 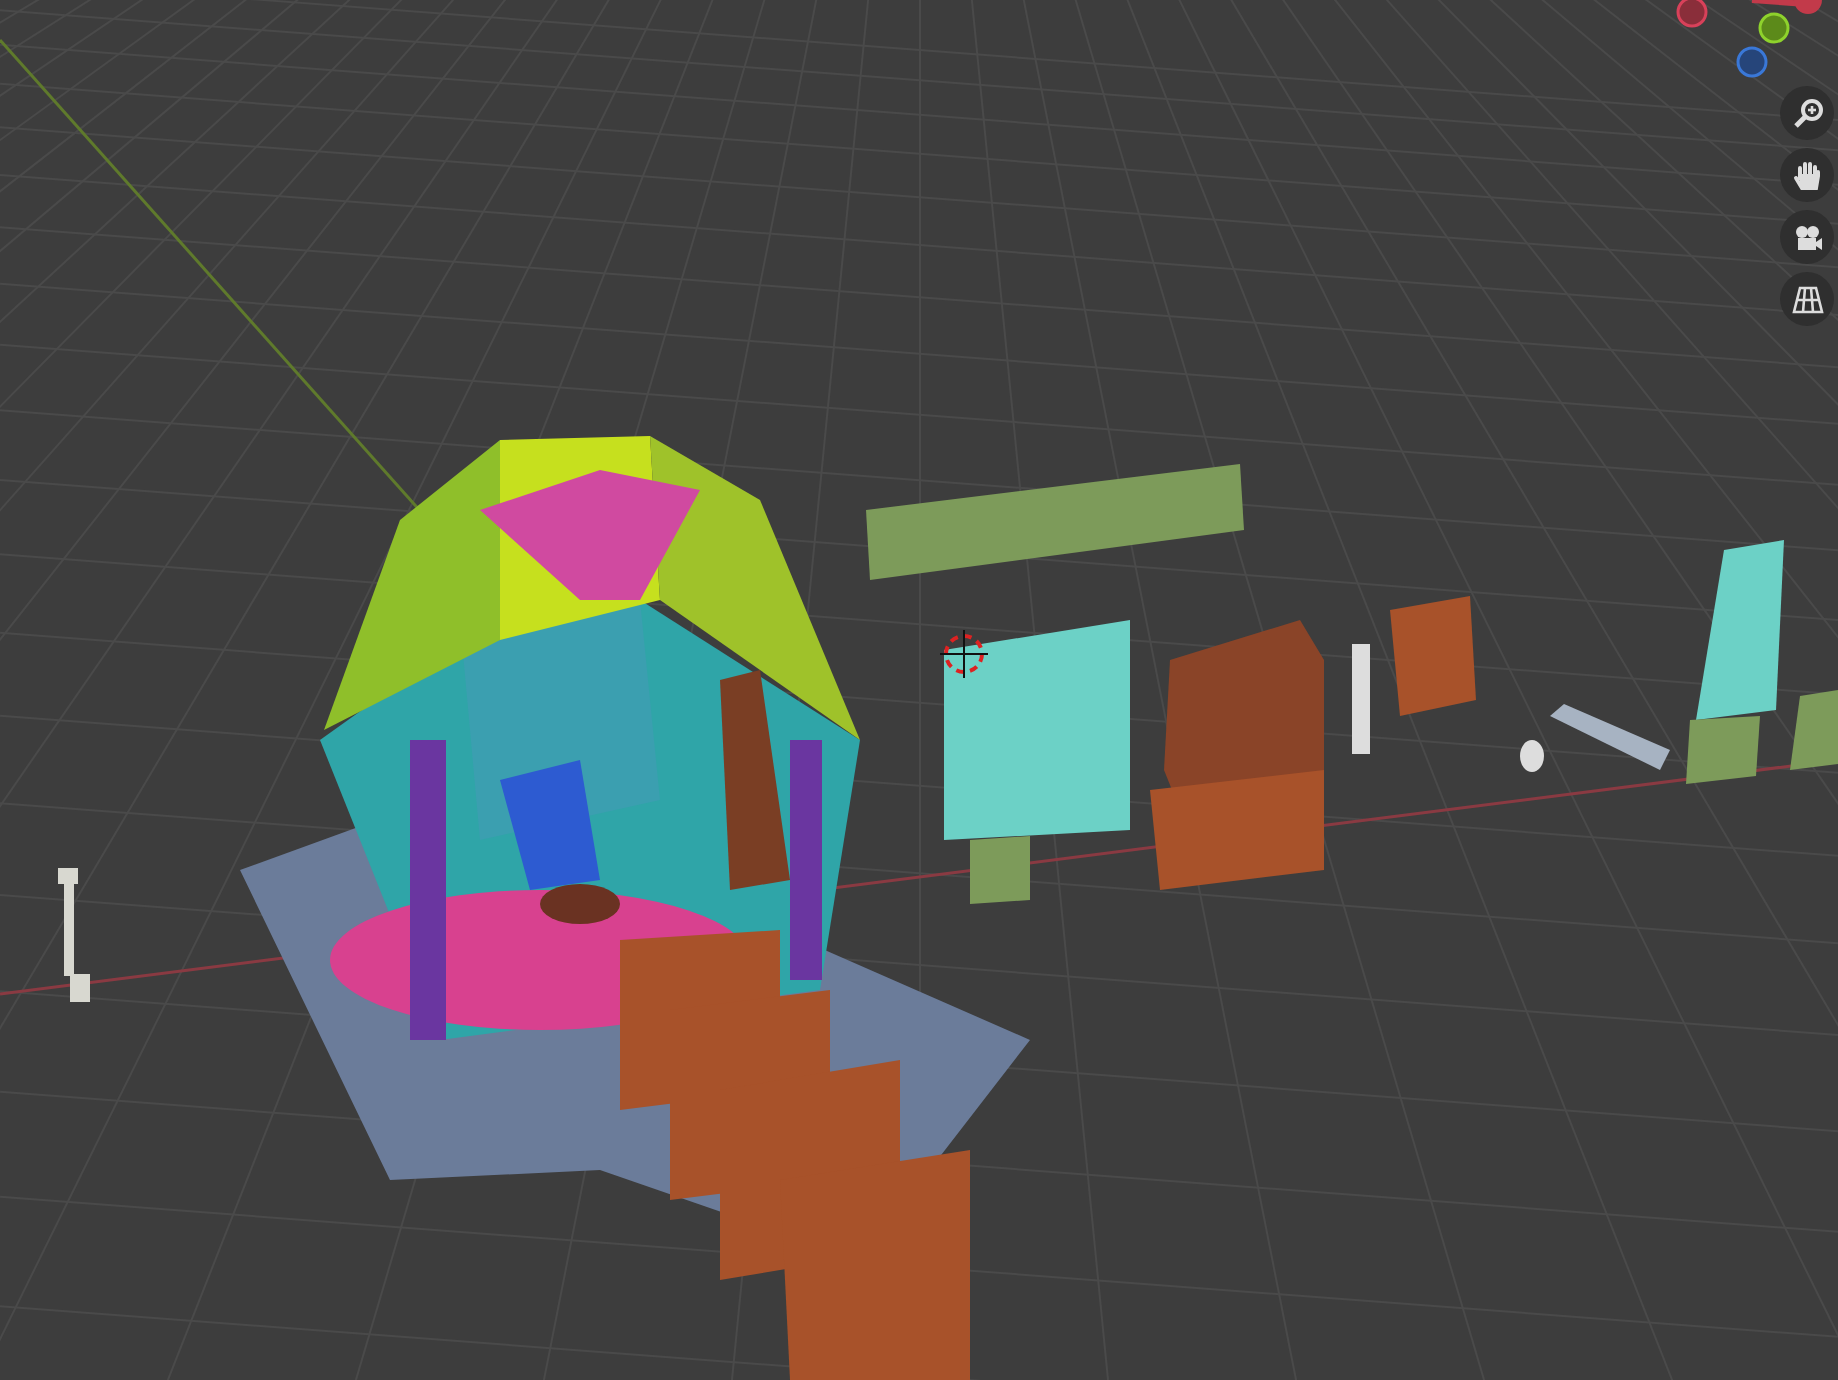 I want to click on hand-icon, so click(x=1807, y=175).